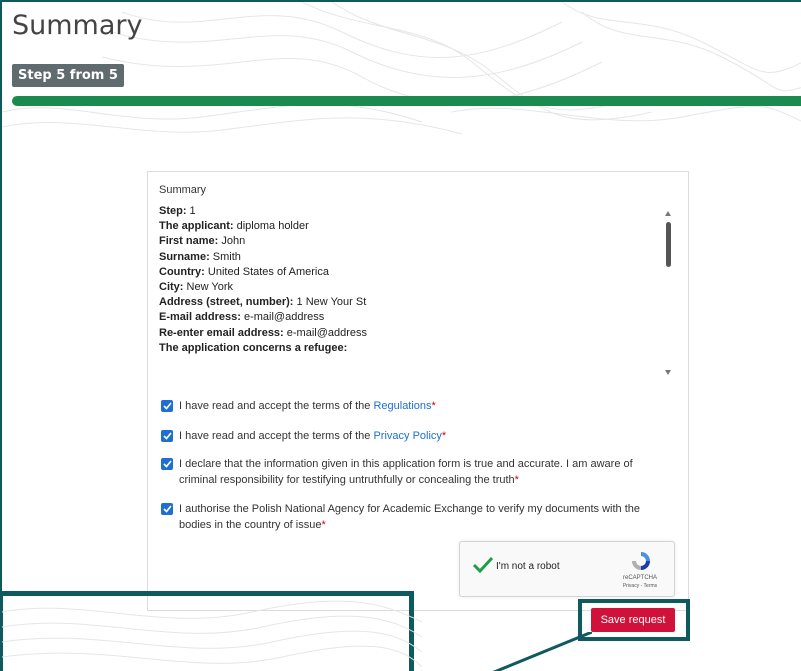 This screenshot has width=801, height=671. What do you see at coordinates (232, 241) in the screenshot?
I see `summary-line-value: John` at bounding box center [232, 241].